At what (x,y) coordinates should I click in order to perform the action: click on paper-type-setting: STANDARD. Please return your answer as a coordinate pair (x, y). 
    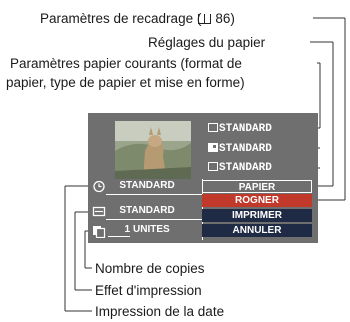
    Looking at the image, I should click on (240, 149).